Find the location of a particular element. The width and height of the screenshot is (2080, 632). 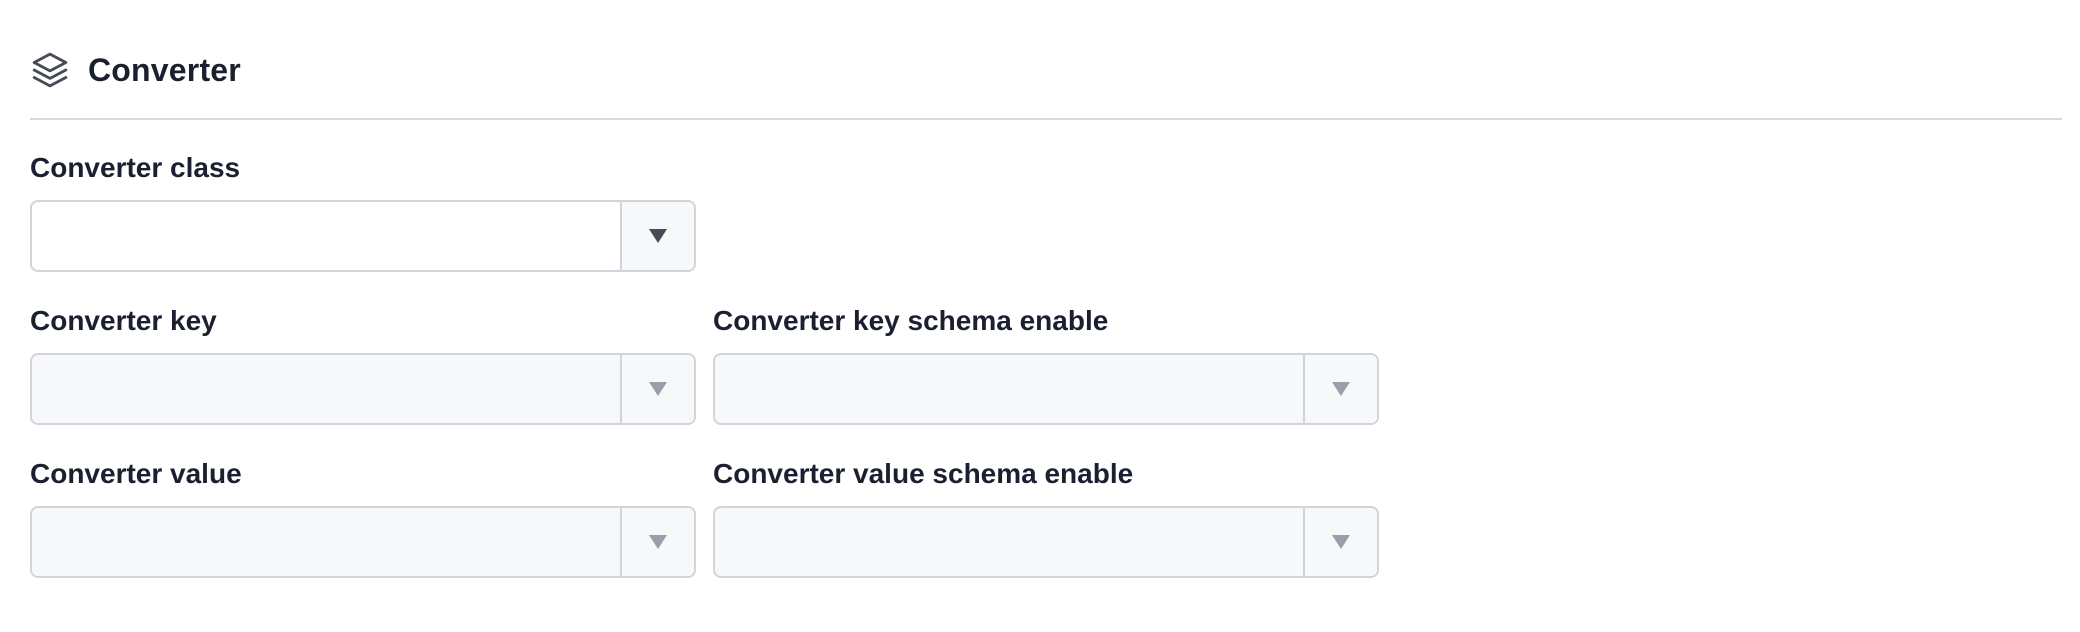

converter-value-label: Converter value is located at coordinates (136, 473).